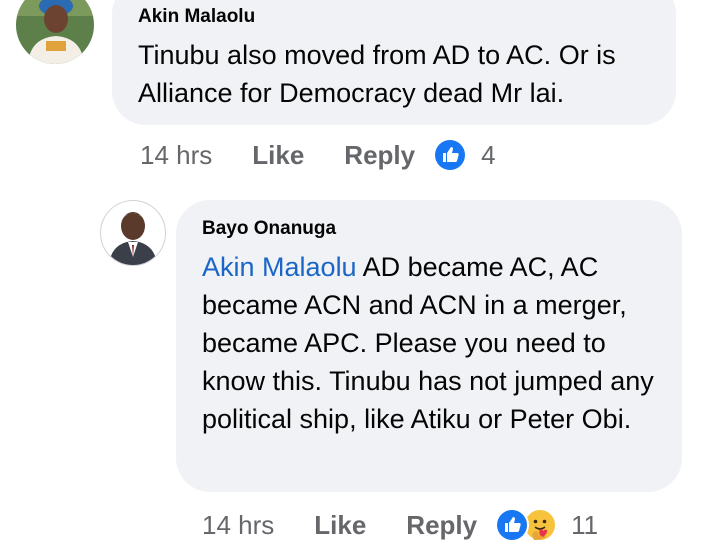 The image size is (720, 554). What do you see at coordinates (546, 525) in the screenshot?
I see `reactions-summary: 11` at bounding box center [546, 525].